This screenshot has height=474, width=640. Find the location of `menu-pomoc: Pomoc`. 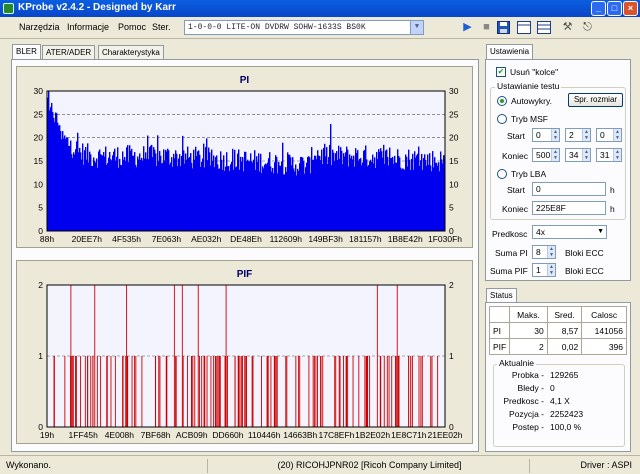

menu-pomoc: Pomoc is located at coordinates (132, 27).